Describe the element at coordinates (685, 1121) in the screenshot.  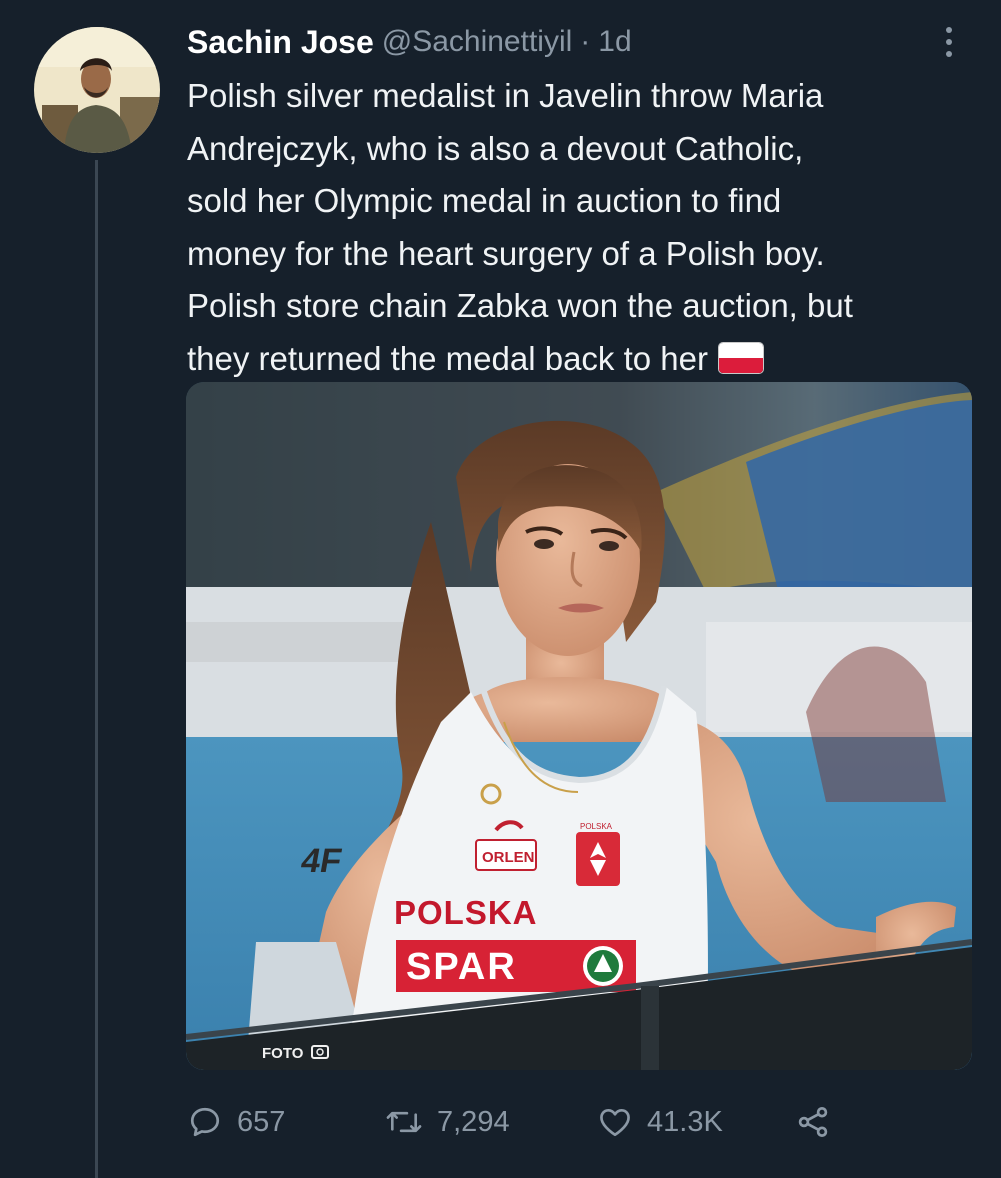
I see `like-count: 41.3K` at that location.